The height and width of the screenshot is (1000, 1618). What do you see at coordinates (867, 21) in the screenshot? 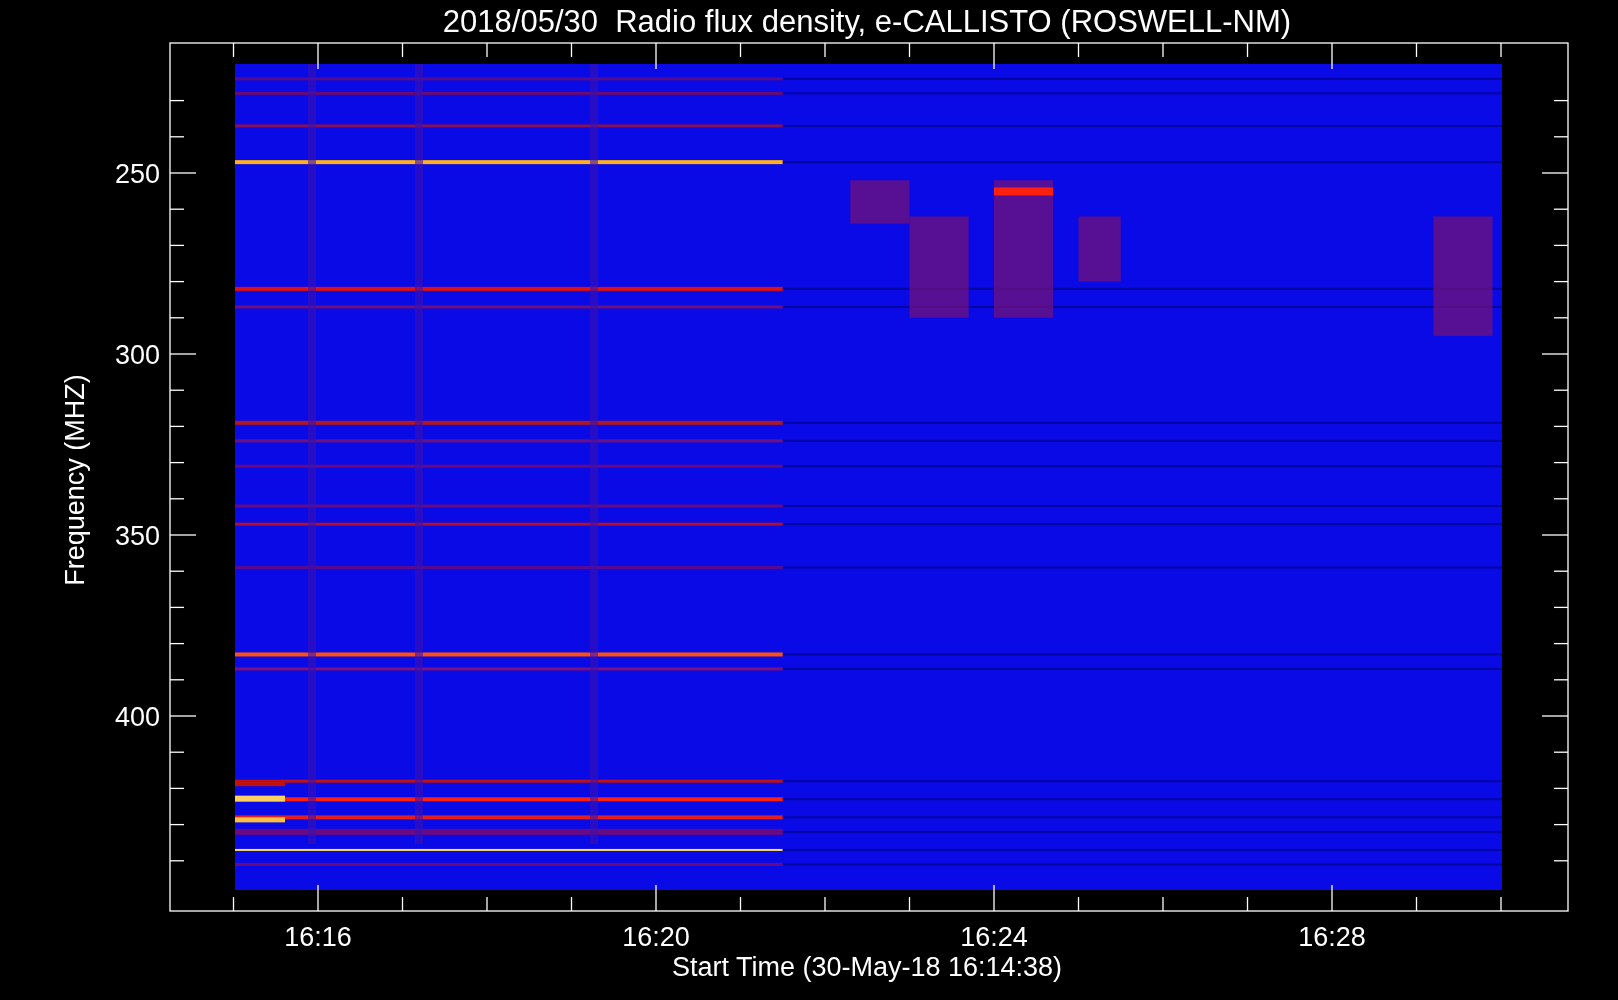
I see `chart-title: 2018/05/30 Radio flux density, e-CALLISTO (ROSWELL-NM)` at bounding box center [867, 21].